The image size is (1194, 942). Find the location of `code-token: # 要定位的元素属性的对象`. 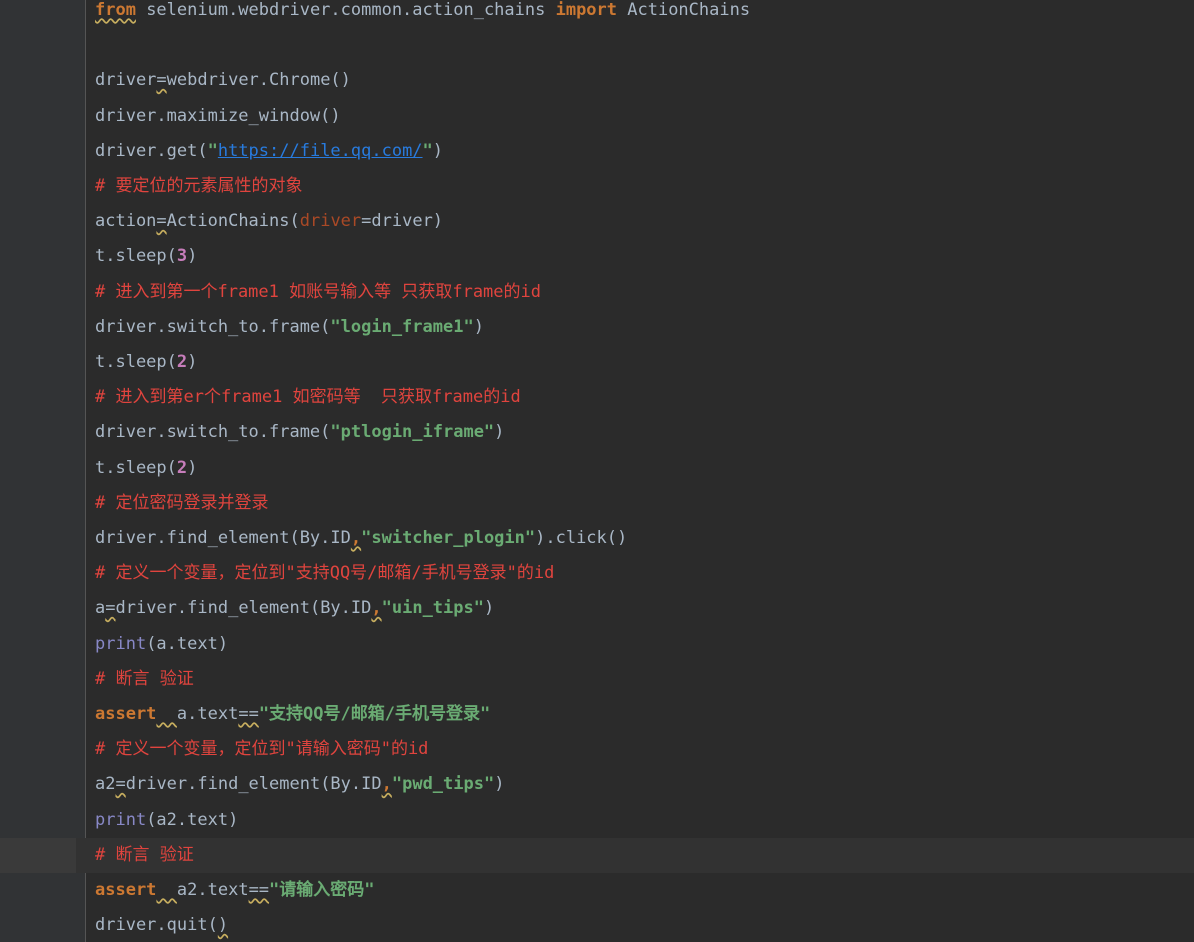

code-token: # 要定位的元素属性的对象 is located at coordinates (199, 186).